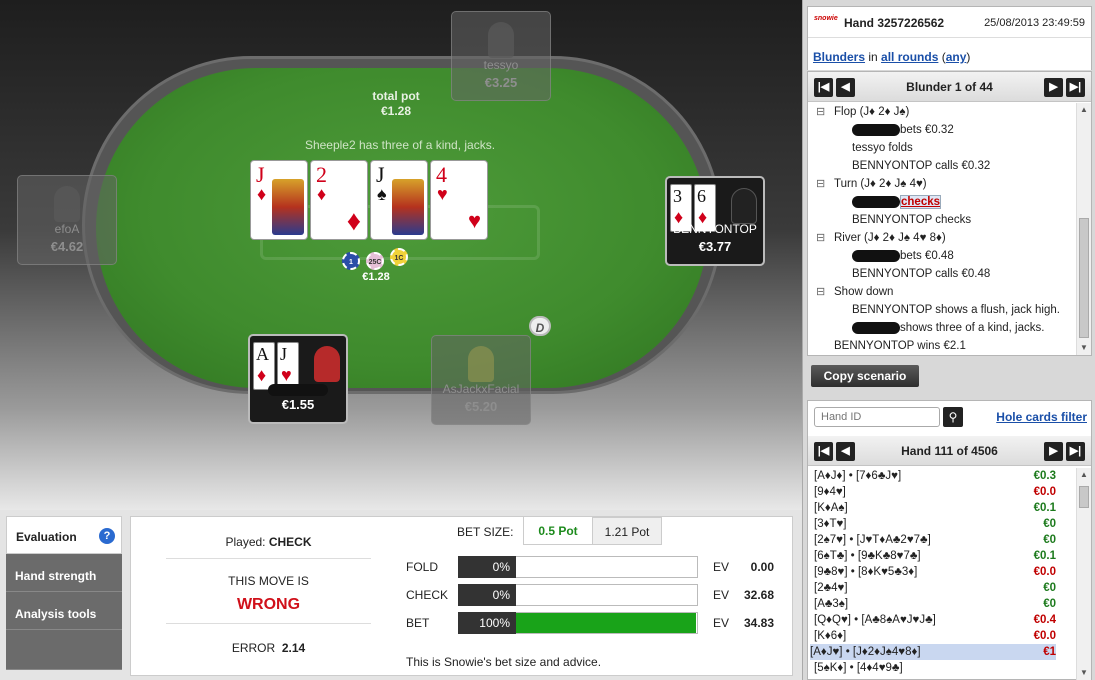  What do you see at coordinates (935, 588) in the screenshot?
I see `hand-list-item: [2♣4♥] €0` at bounding box center [935, 588].